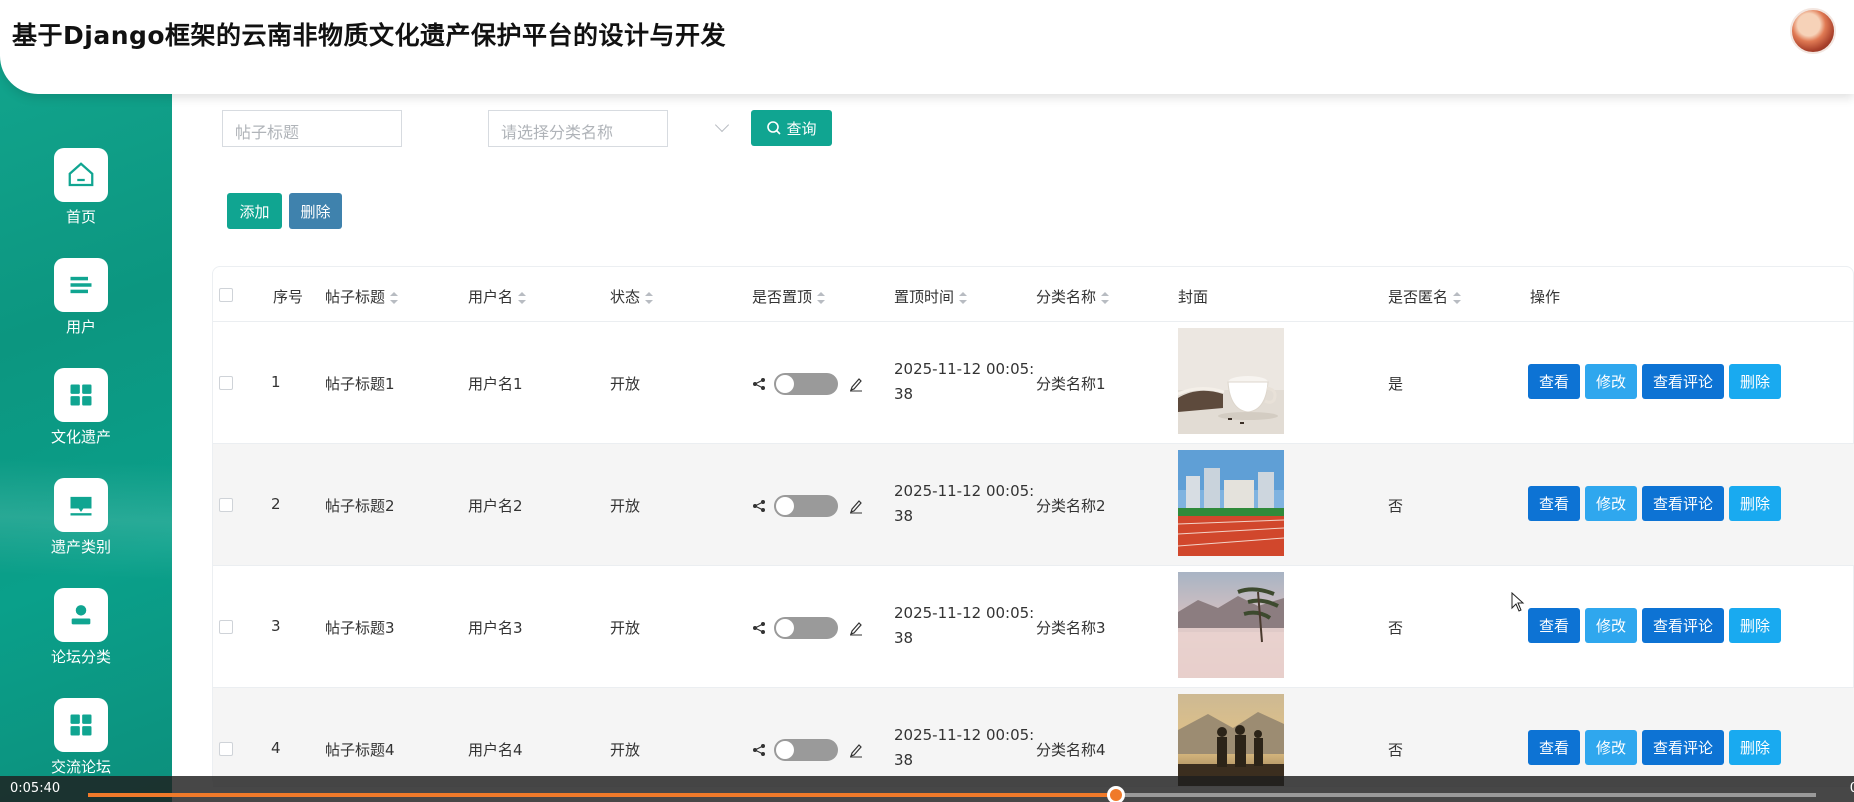 The width and height of the screenshot is (1854, 802). What do you see at coordinates (1071, 384) in the screenshot?
I see `row-category: 分类名称1` at bounding box center [1071, 384].